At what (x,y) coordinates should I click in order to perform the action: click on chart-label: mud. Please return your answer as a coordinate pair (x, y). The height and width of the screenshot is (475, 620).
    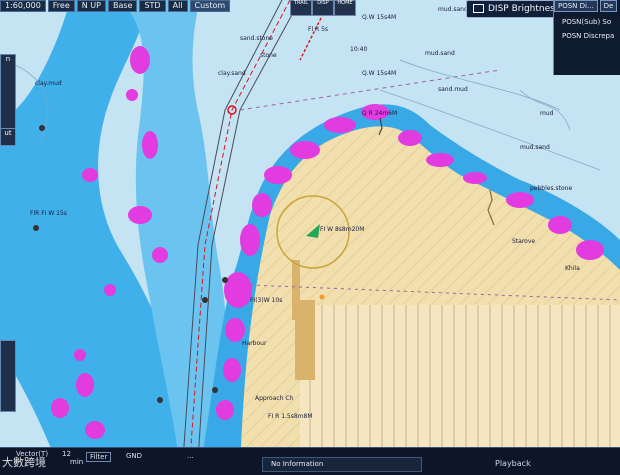
    Looking at the image, I should click on (547, 113).